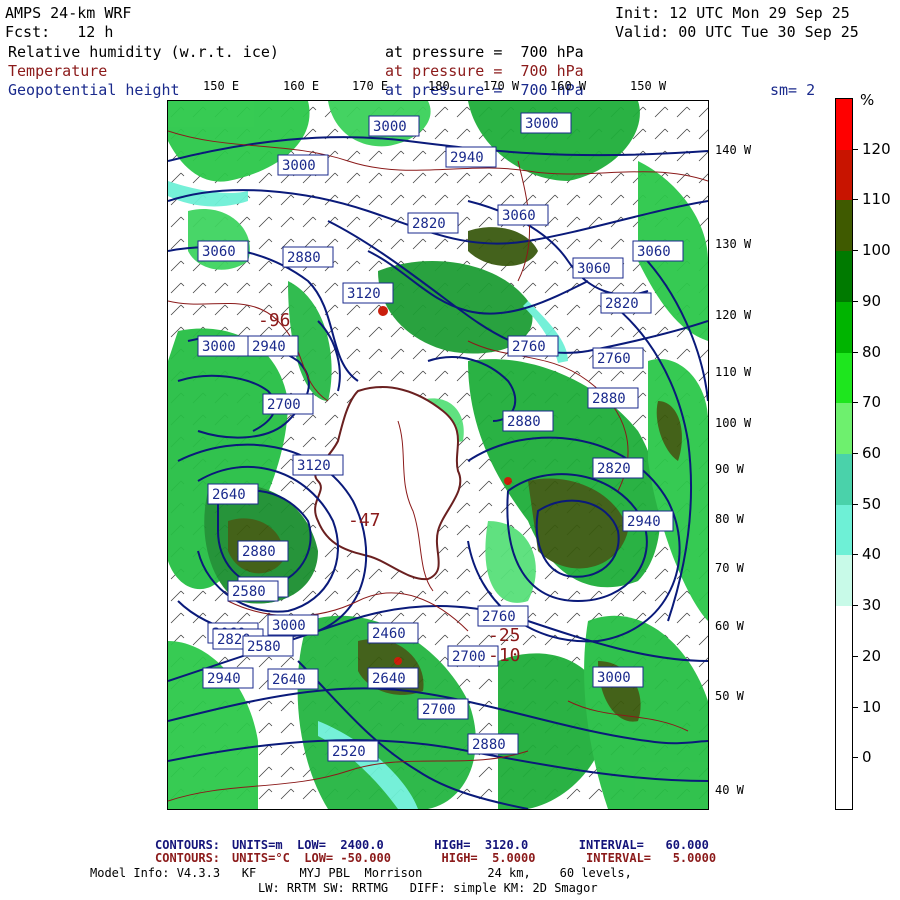  What do you see at coordinates (188, 858) in the screenshot?
I see `footer-contours-temp-label: CONTOURS:` at bounding box center [188, 858].